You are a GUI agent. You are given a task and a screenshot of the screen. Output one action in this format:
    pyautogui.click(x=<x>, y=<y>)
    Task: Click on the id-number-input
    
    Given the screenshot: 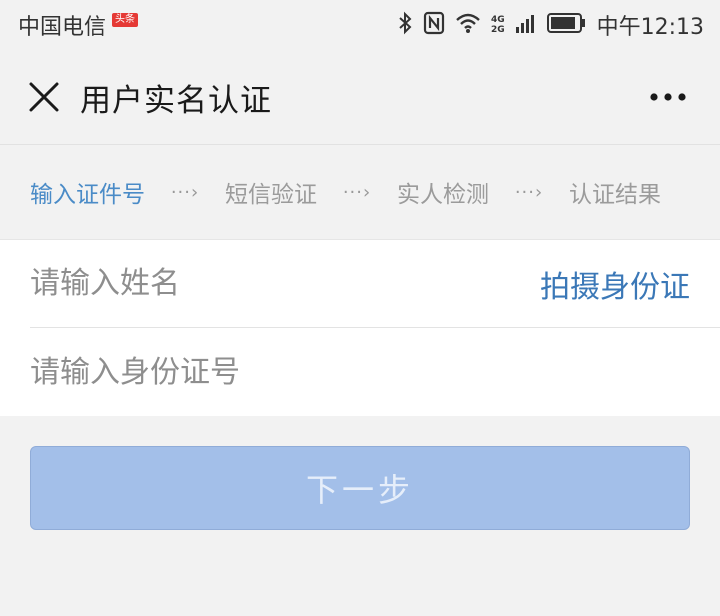 What is the action you would take?
    pyautogui.click(x=375, y=372)
    